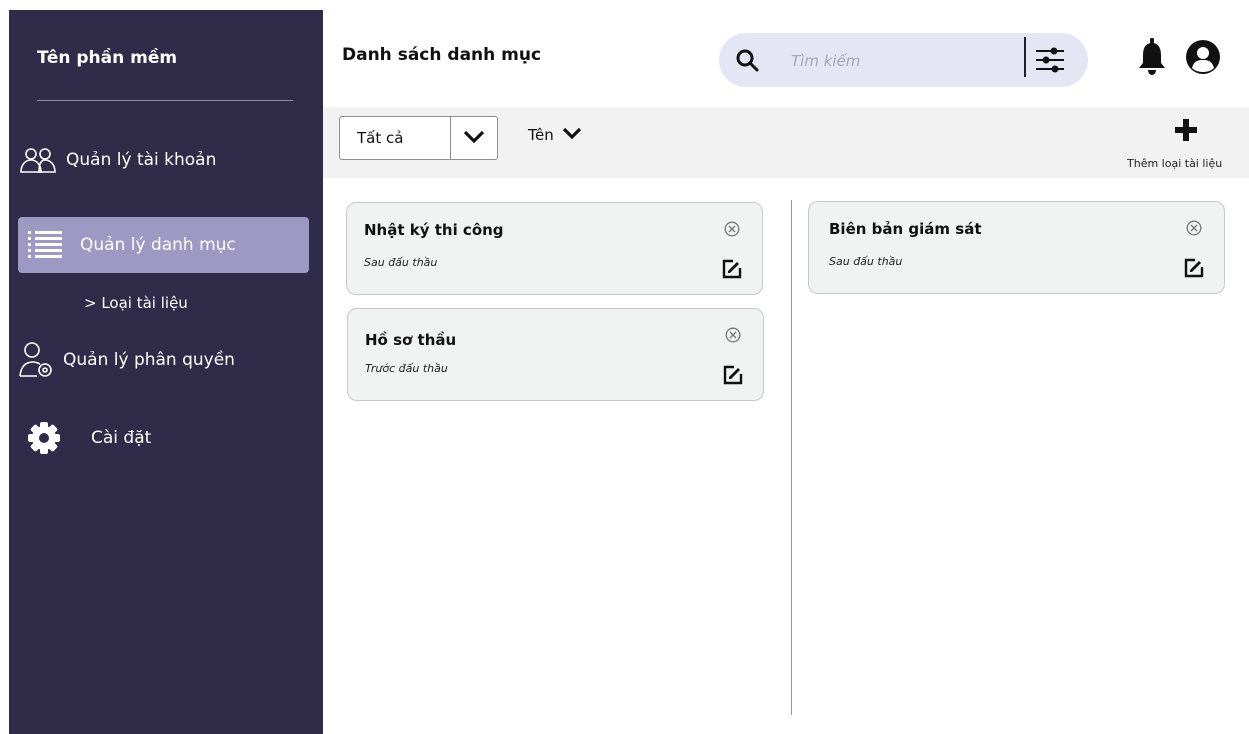 The height and width of the screenshot is (734, 1249). I want to click on card-title: Biên bản giám sát, so click(905, 229).